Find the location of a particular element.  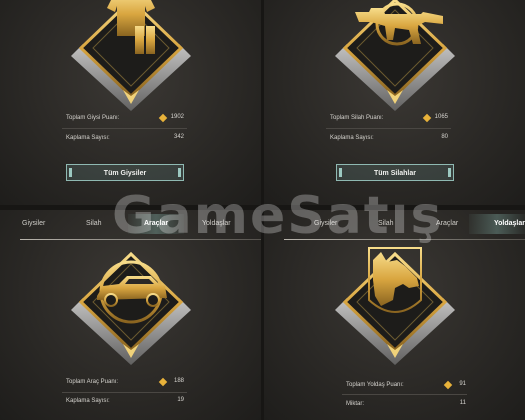

stat-label: Miktar: is located at coordinates (355, 404).